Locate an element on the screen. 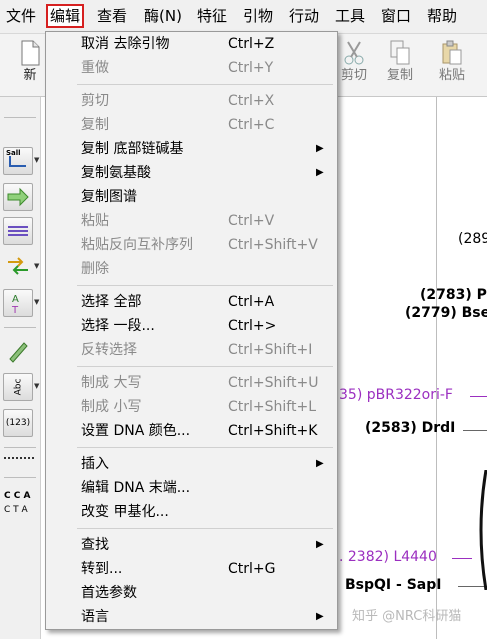  map-label-text: (2783) P is located at coordinates (453, 295).